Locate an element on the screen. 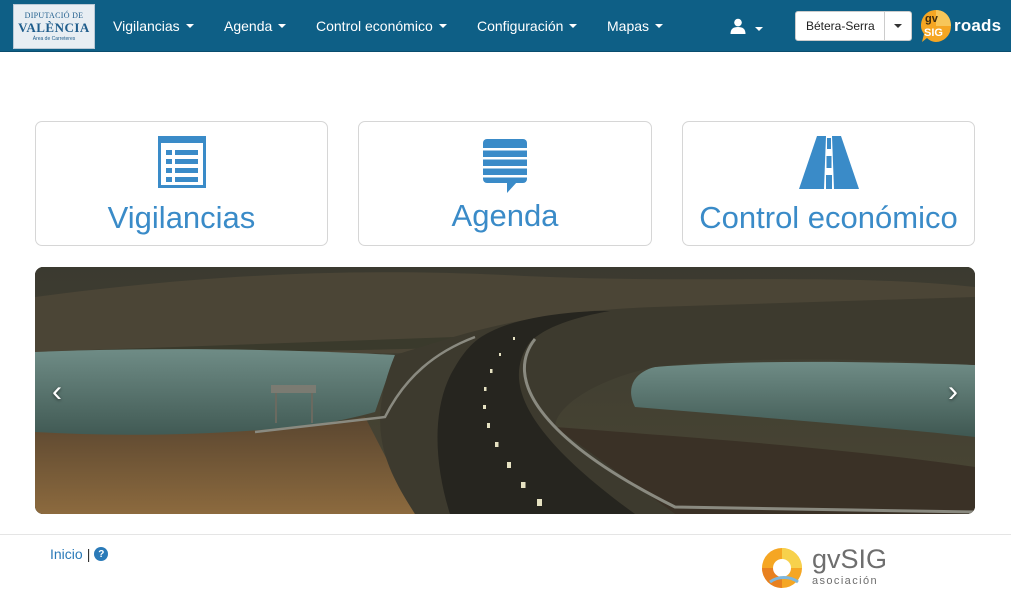 This screenshot has width=1011, height=599. gvsig-asociacion-name: gvSIG is located at coordinates (850, 559).